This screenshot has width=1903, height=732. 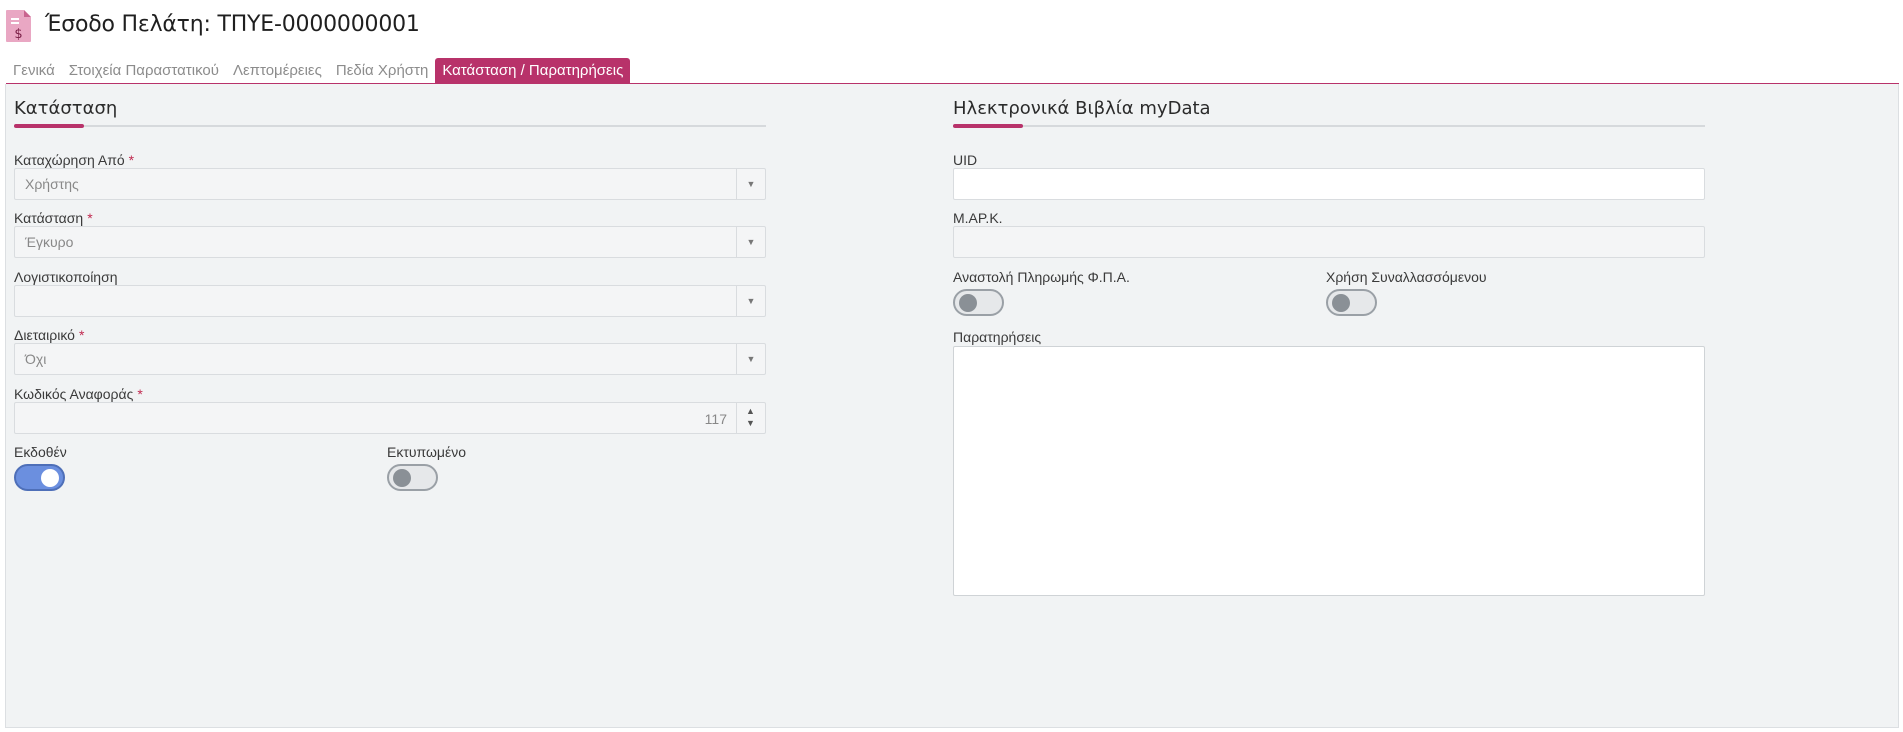 What do you see at coordinates (53, 218) in the screenshot?
I see `status-label: Κατάσταση *` at bounding box center [53, 218].